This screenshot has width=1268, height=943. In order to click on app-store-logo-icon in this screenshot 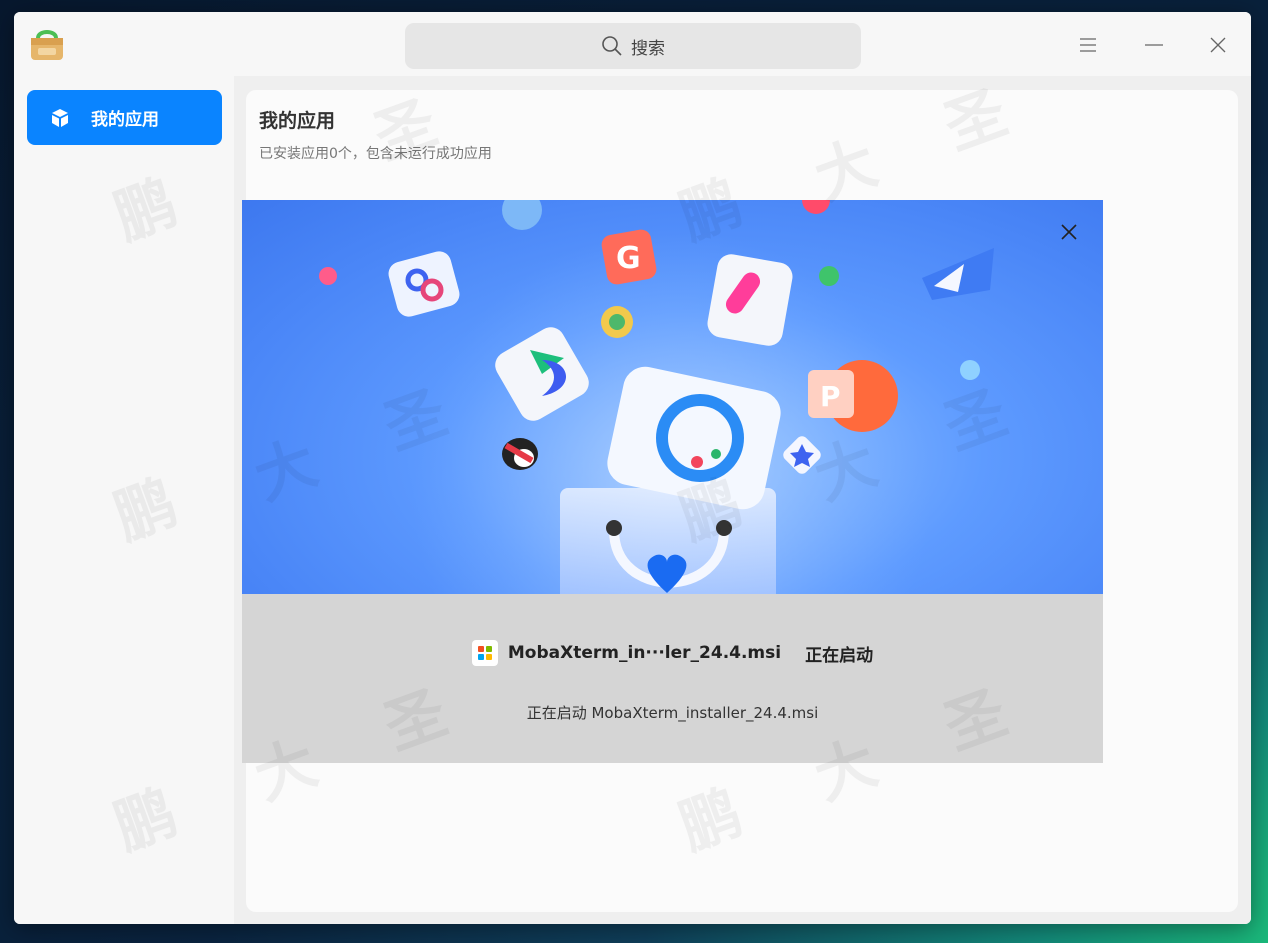, I will do `click(47, 45)`.